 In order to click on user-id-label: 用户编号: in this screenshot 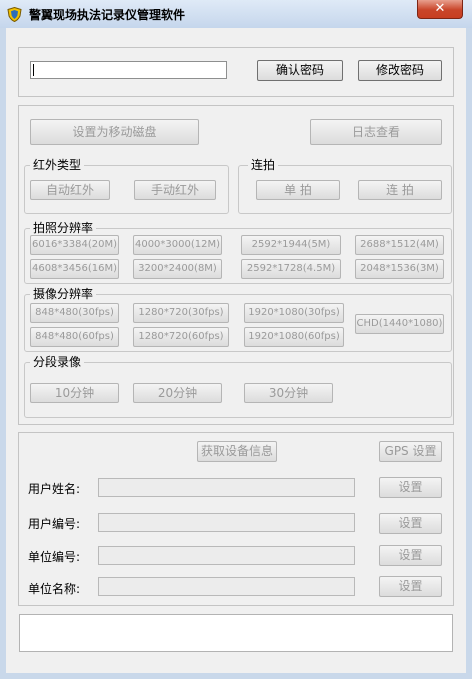, I will do `click(54, 524)`.